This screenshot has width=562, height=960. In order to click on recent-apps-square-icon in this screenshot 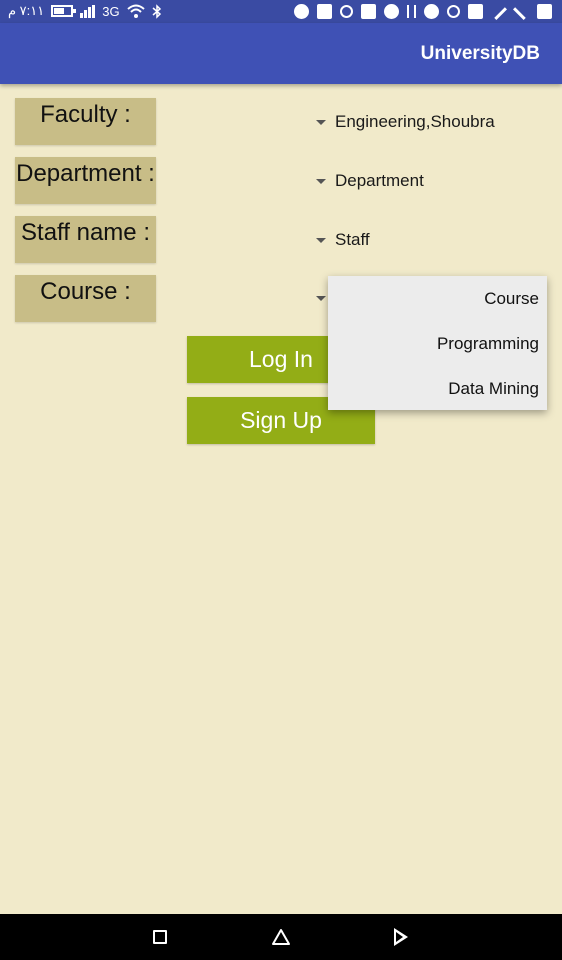, I will do `click(160, 937)`.